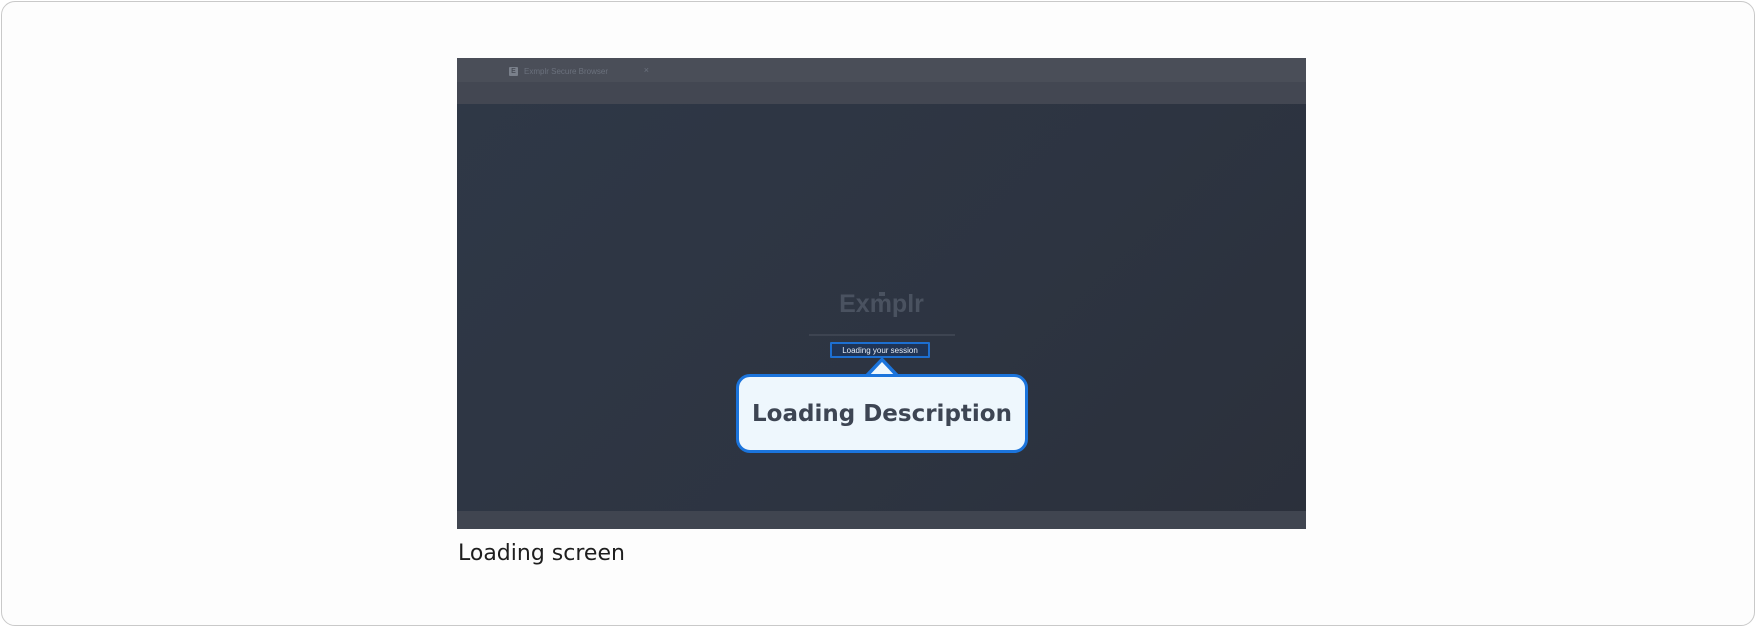 This screenshot has height=630, width=1760. I want to click on loading-divider, so click(882, 335).